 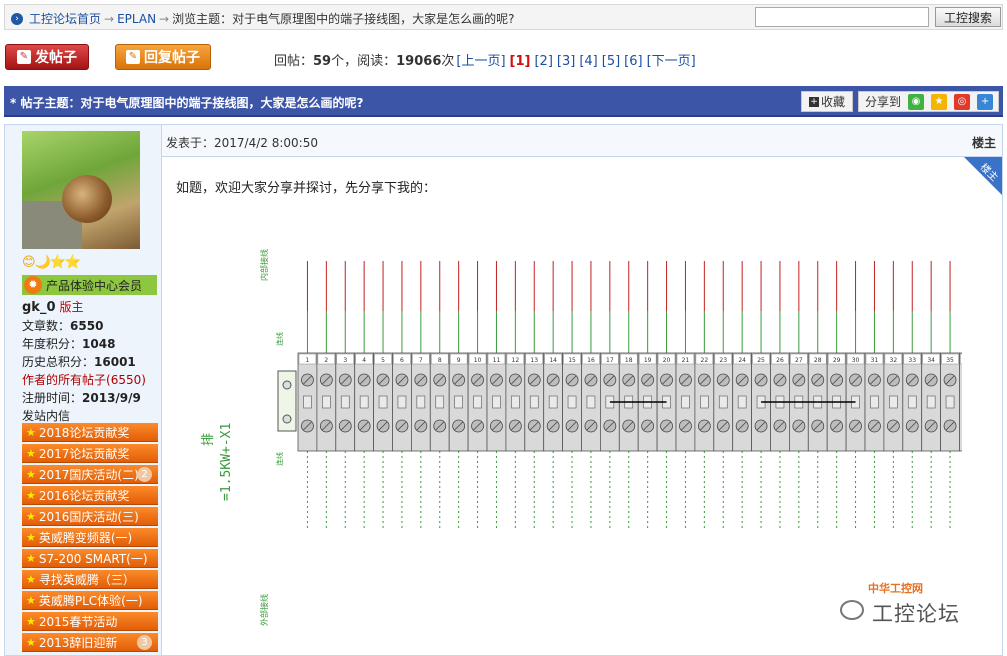 What do you see at coordinates (78, 621) in the screenshot?
I see `award-label: 2015春节活动` at bounding box center [78, 621].